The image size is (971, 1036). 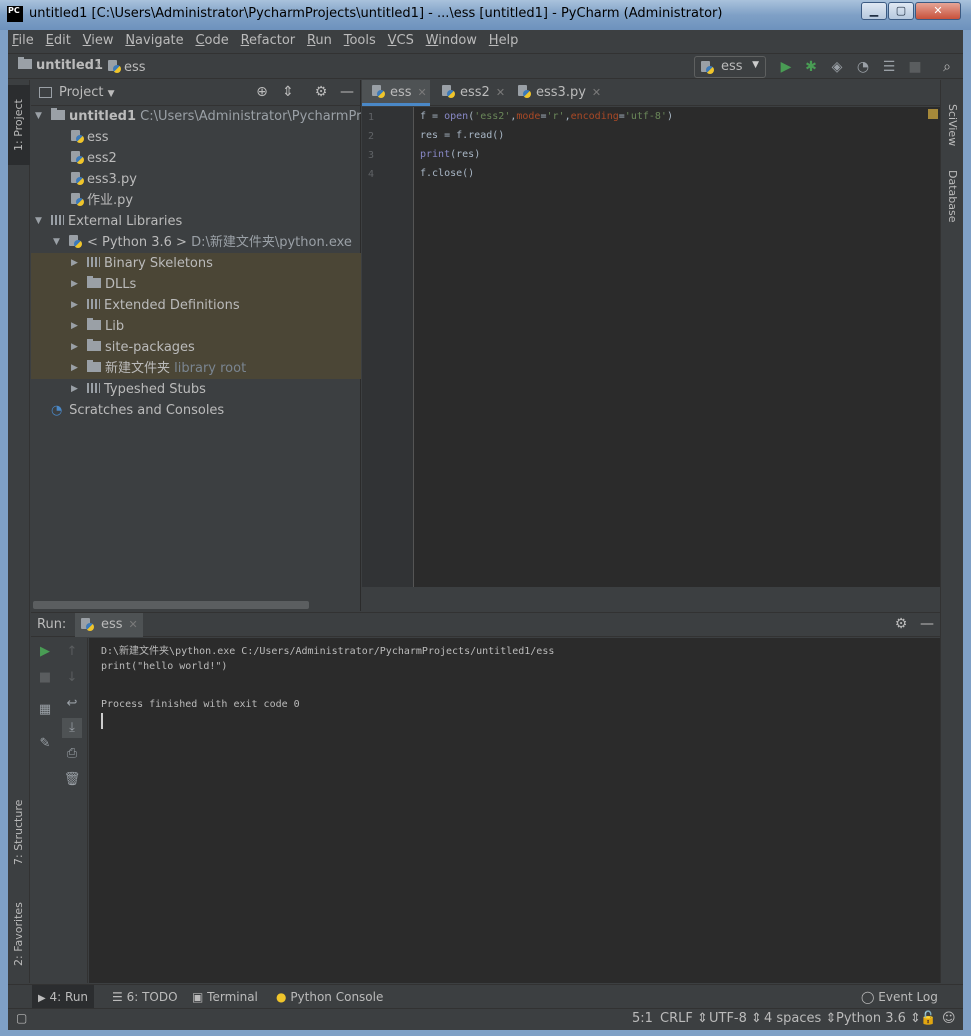 I want to click on tool-tab-project: 1: Project, so click(x=19, y=125).